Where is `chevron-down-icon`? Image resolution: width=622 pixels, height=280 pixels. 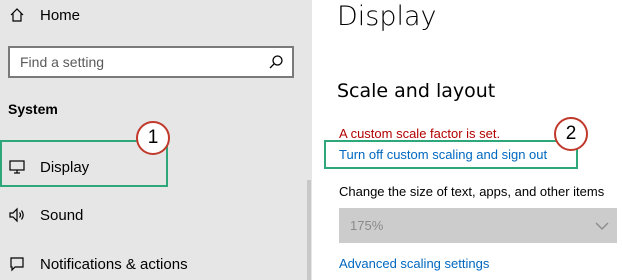
chevron-down-icon is located at coordinates (602, 226).